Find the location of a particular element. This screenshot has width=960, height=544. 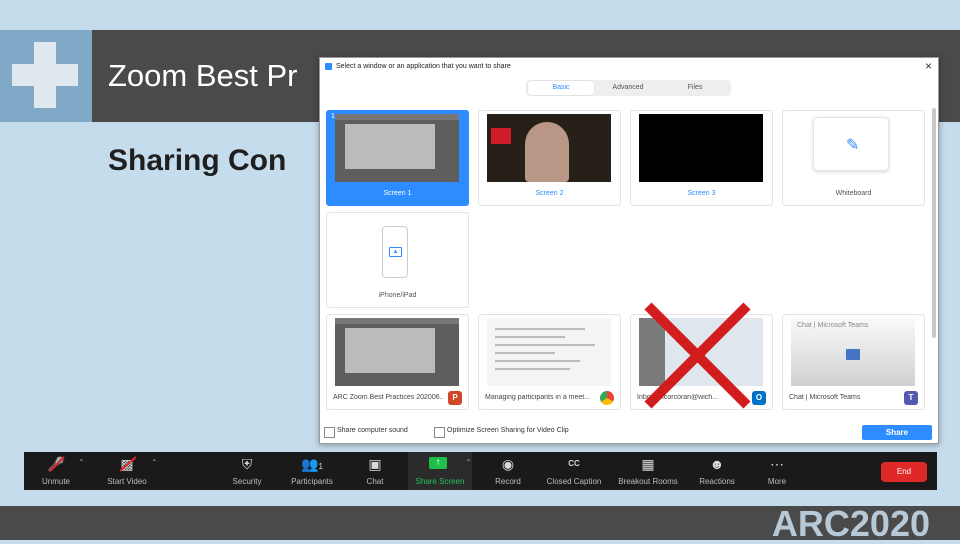

share-tile-powerpoint: ARC Zoom Best Practices 202006... P is located at coordinates (397, 362).